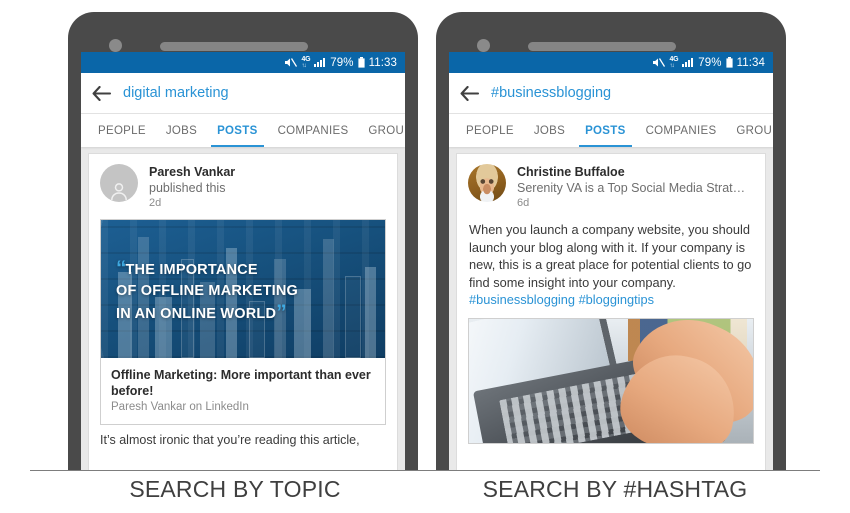 The height and width of the screenshot is (513, 850). I want to click on quote-open-icon: “, so click(121, 268).